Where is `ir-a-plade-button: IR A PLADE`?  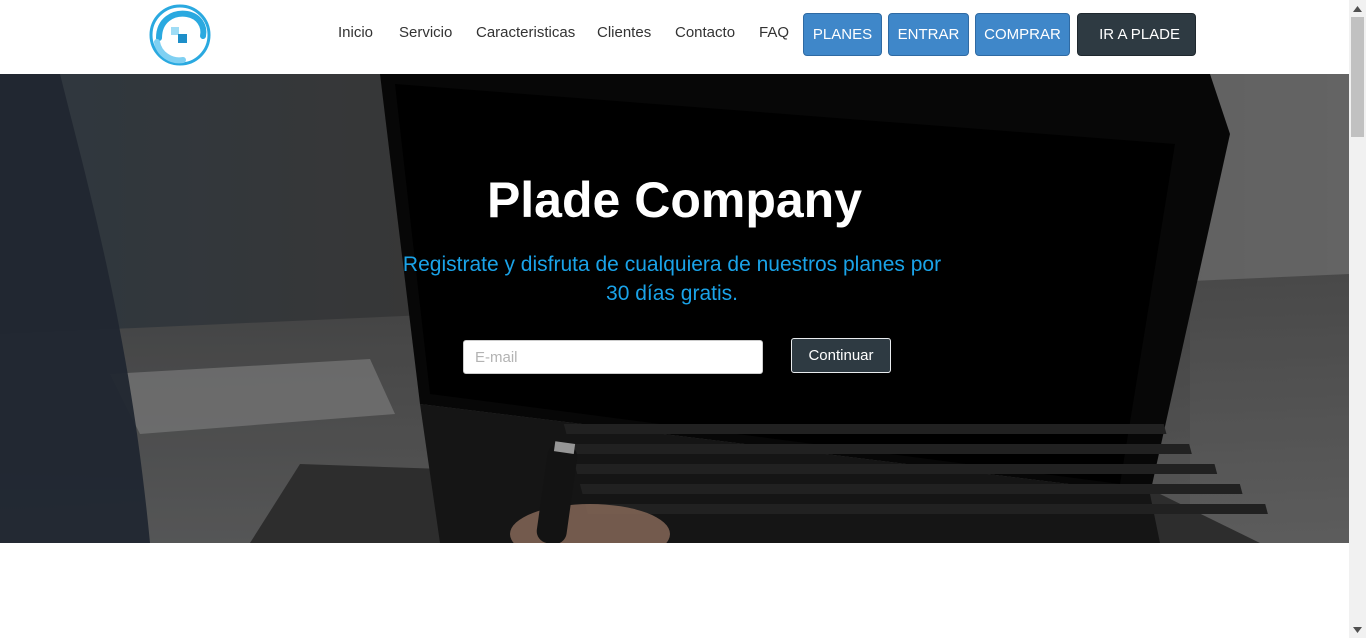 ir-a-plade-button: IR A PLADE is located at coordinates (1136, 34).